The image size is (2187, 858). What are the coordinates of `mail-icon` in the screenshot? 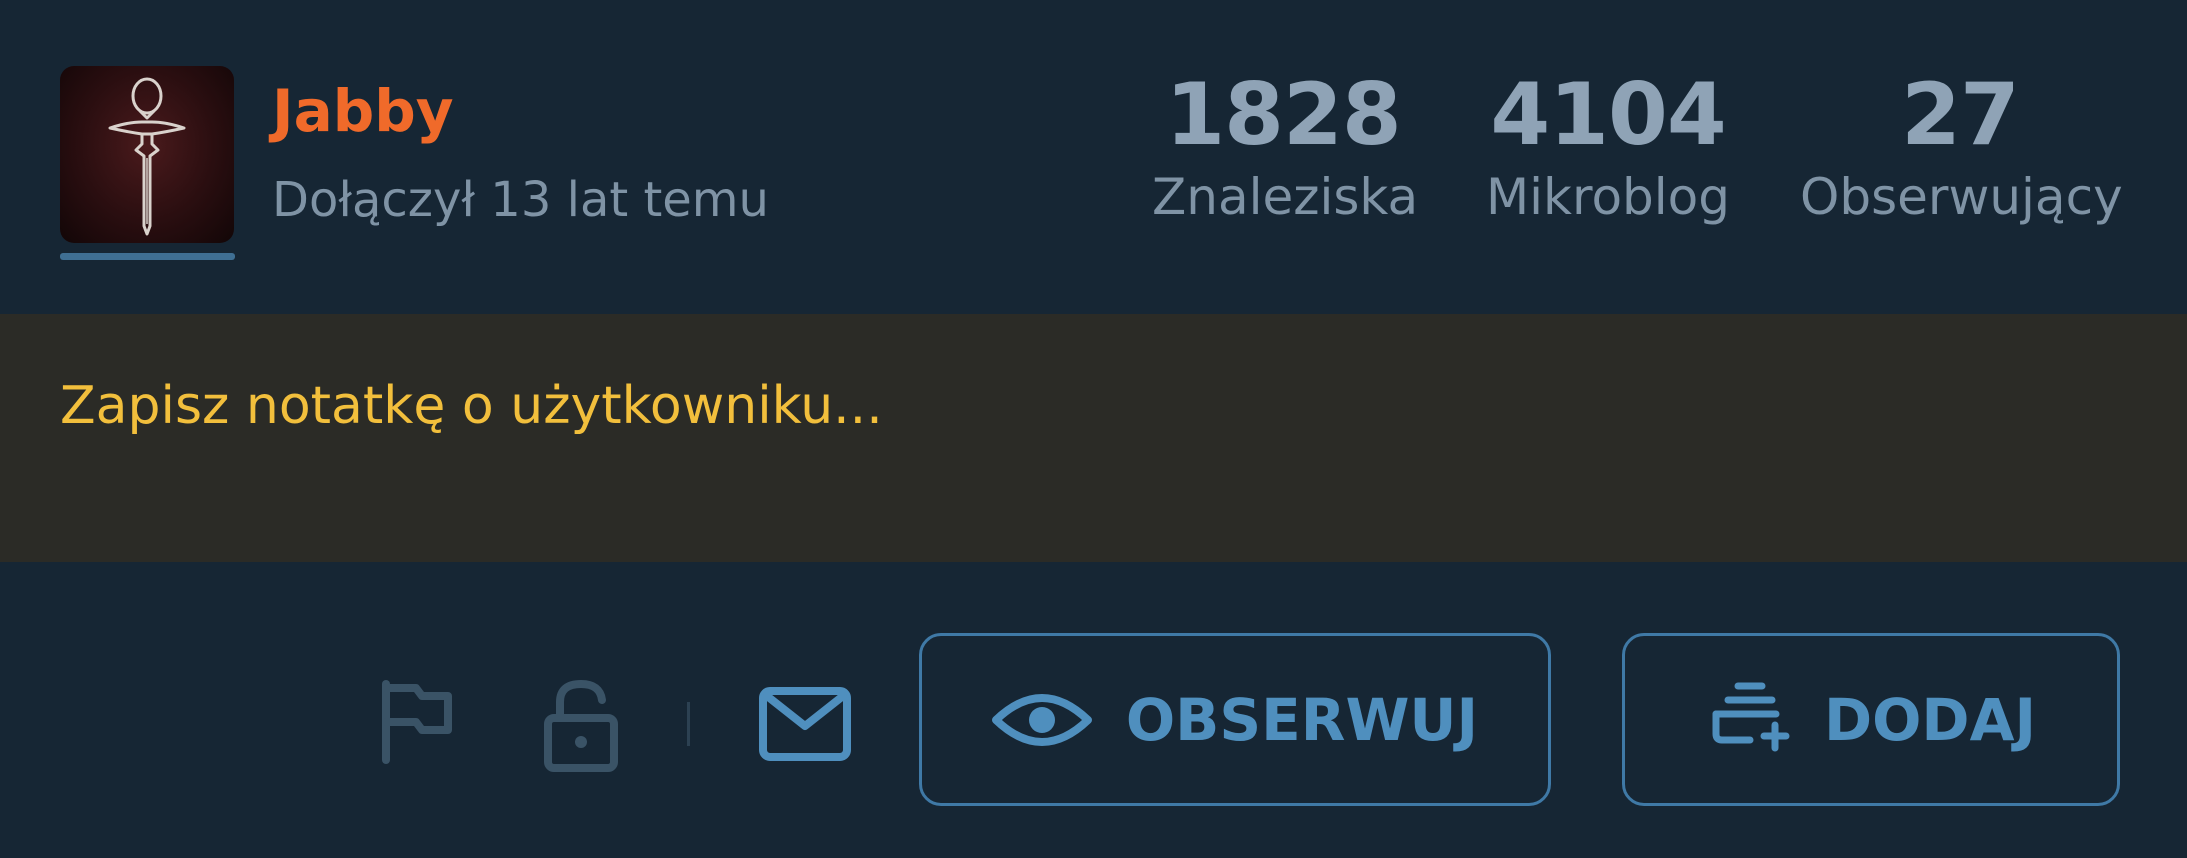 It's located at (805, 724).